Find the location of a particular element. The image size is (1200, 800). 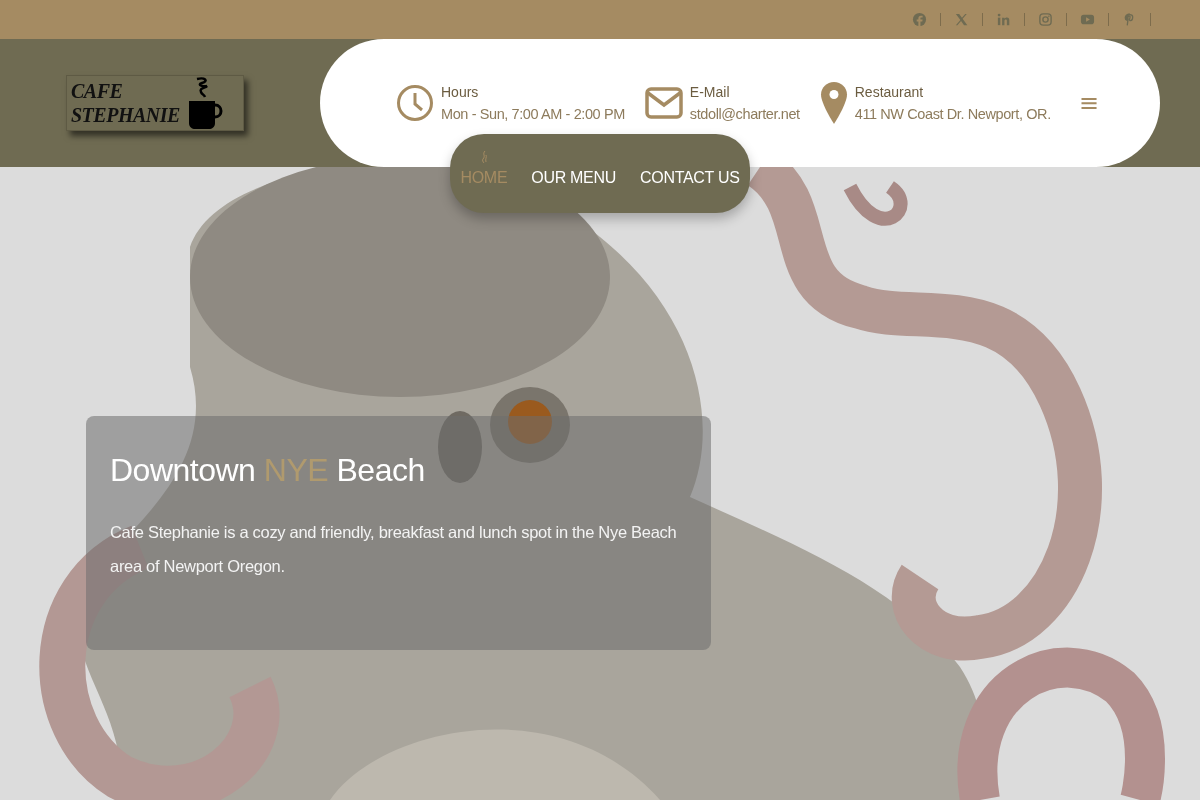

logo: CAFE STEPHANIE is located at coordinates (155, 103).